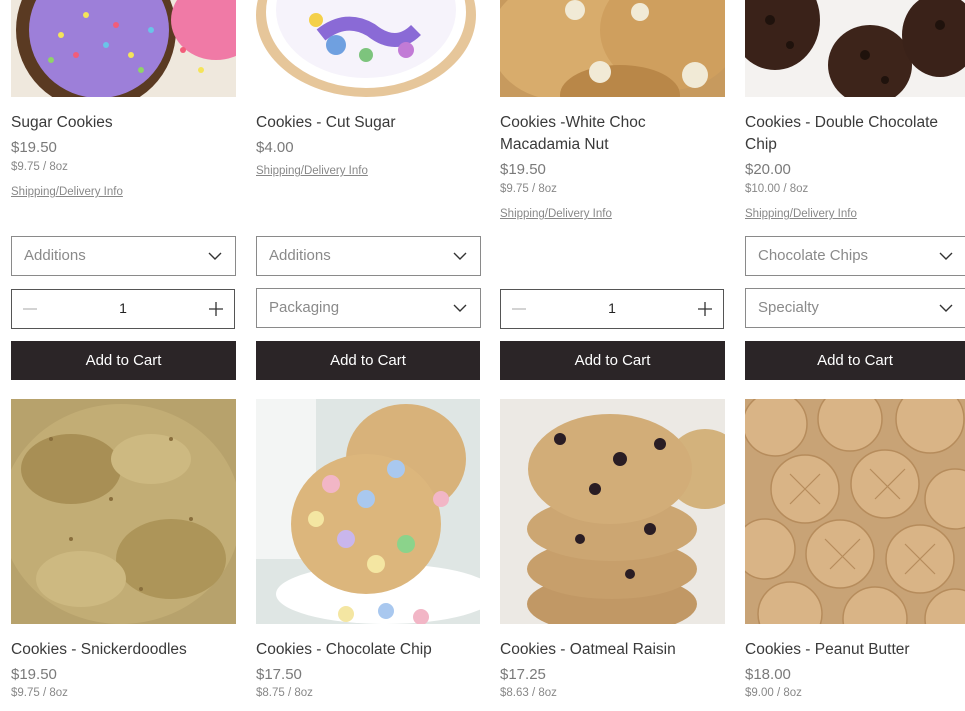 This screenshot has height=711, width=965. What do you see at coordinates (279, 674) in the screenshot?
I see `product-price: $17.50` at bounding box center [279, 674].